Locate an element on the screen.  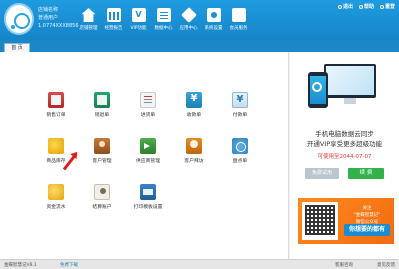
grid-label: 销退单 is located at coordinates (102, 115).